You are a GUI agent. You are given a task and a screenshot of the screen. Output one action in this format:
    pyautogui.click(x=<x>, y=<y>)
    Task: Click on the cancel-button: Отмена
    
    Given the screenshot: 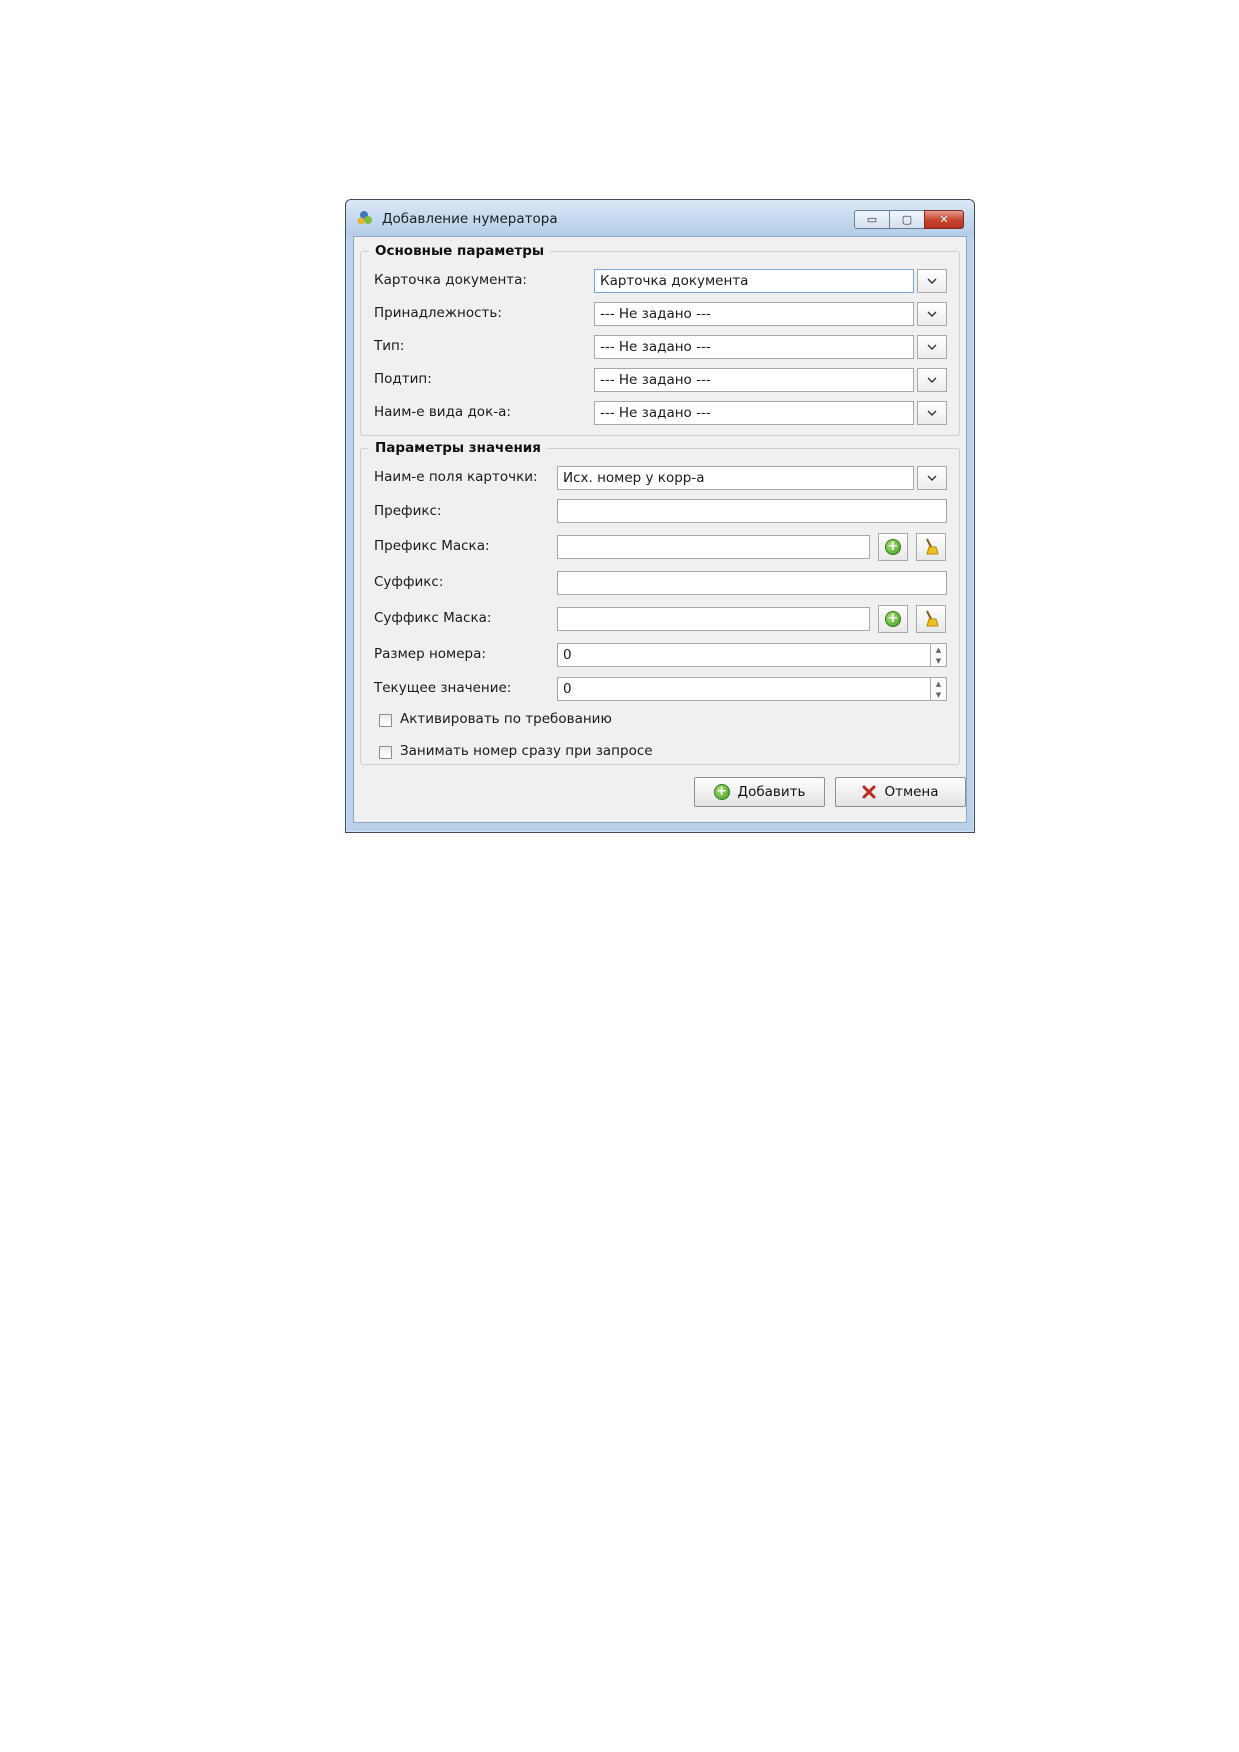 What is the action you would take?
    pyautogui.click(x=900, y=792)
    